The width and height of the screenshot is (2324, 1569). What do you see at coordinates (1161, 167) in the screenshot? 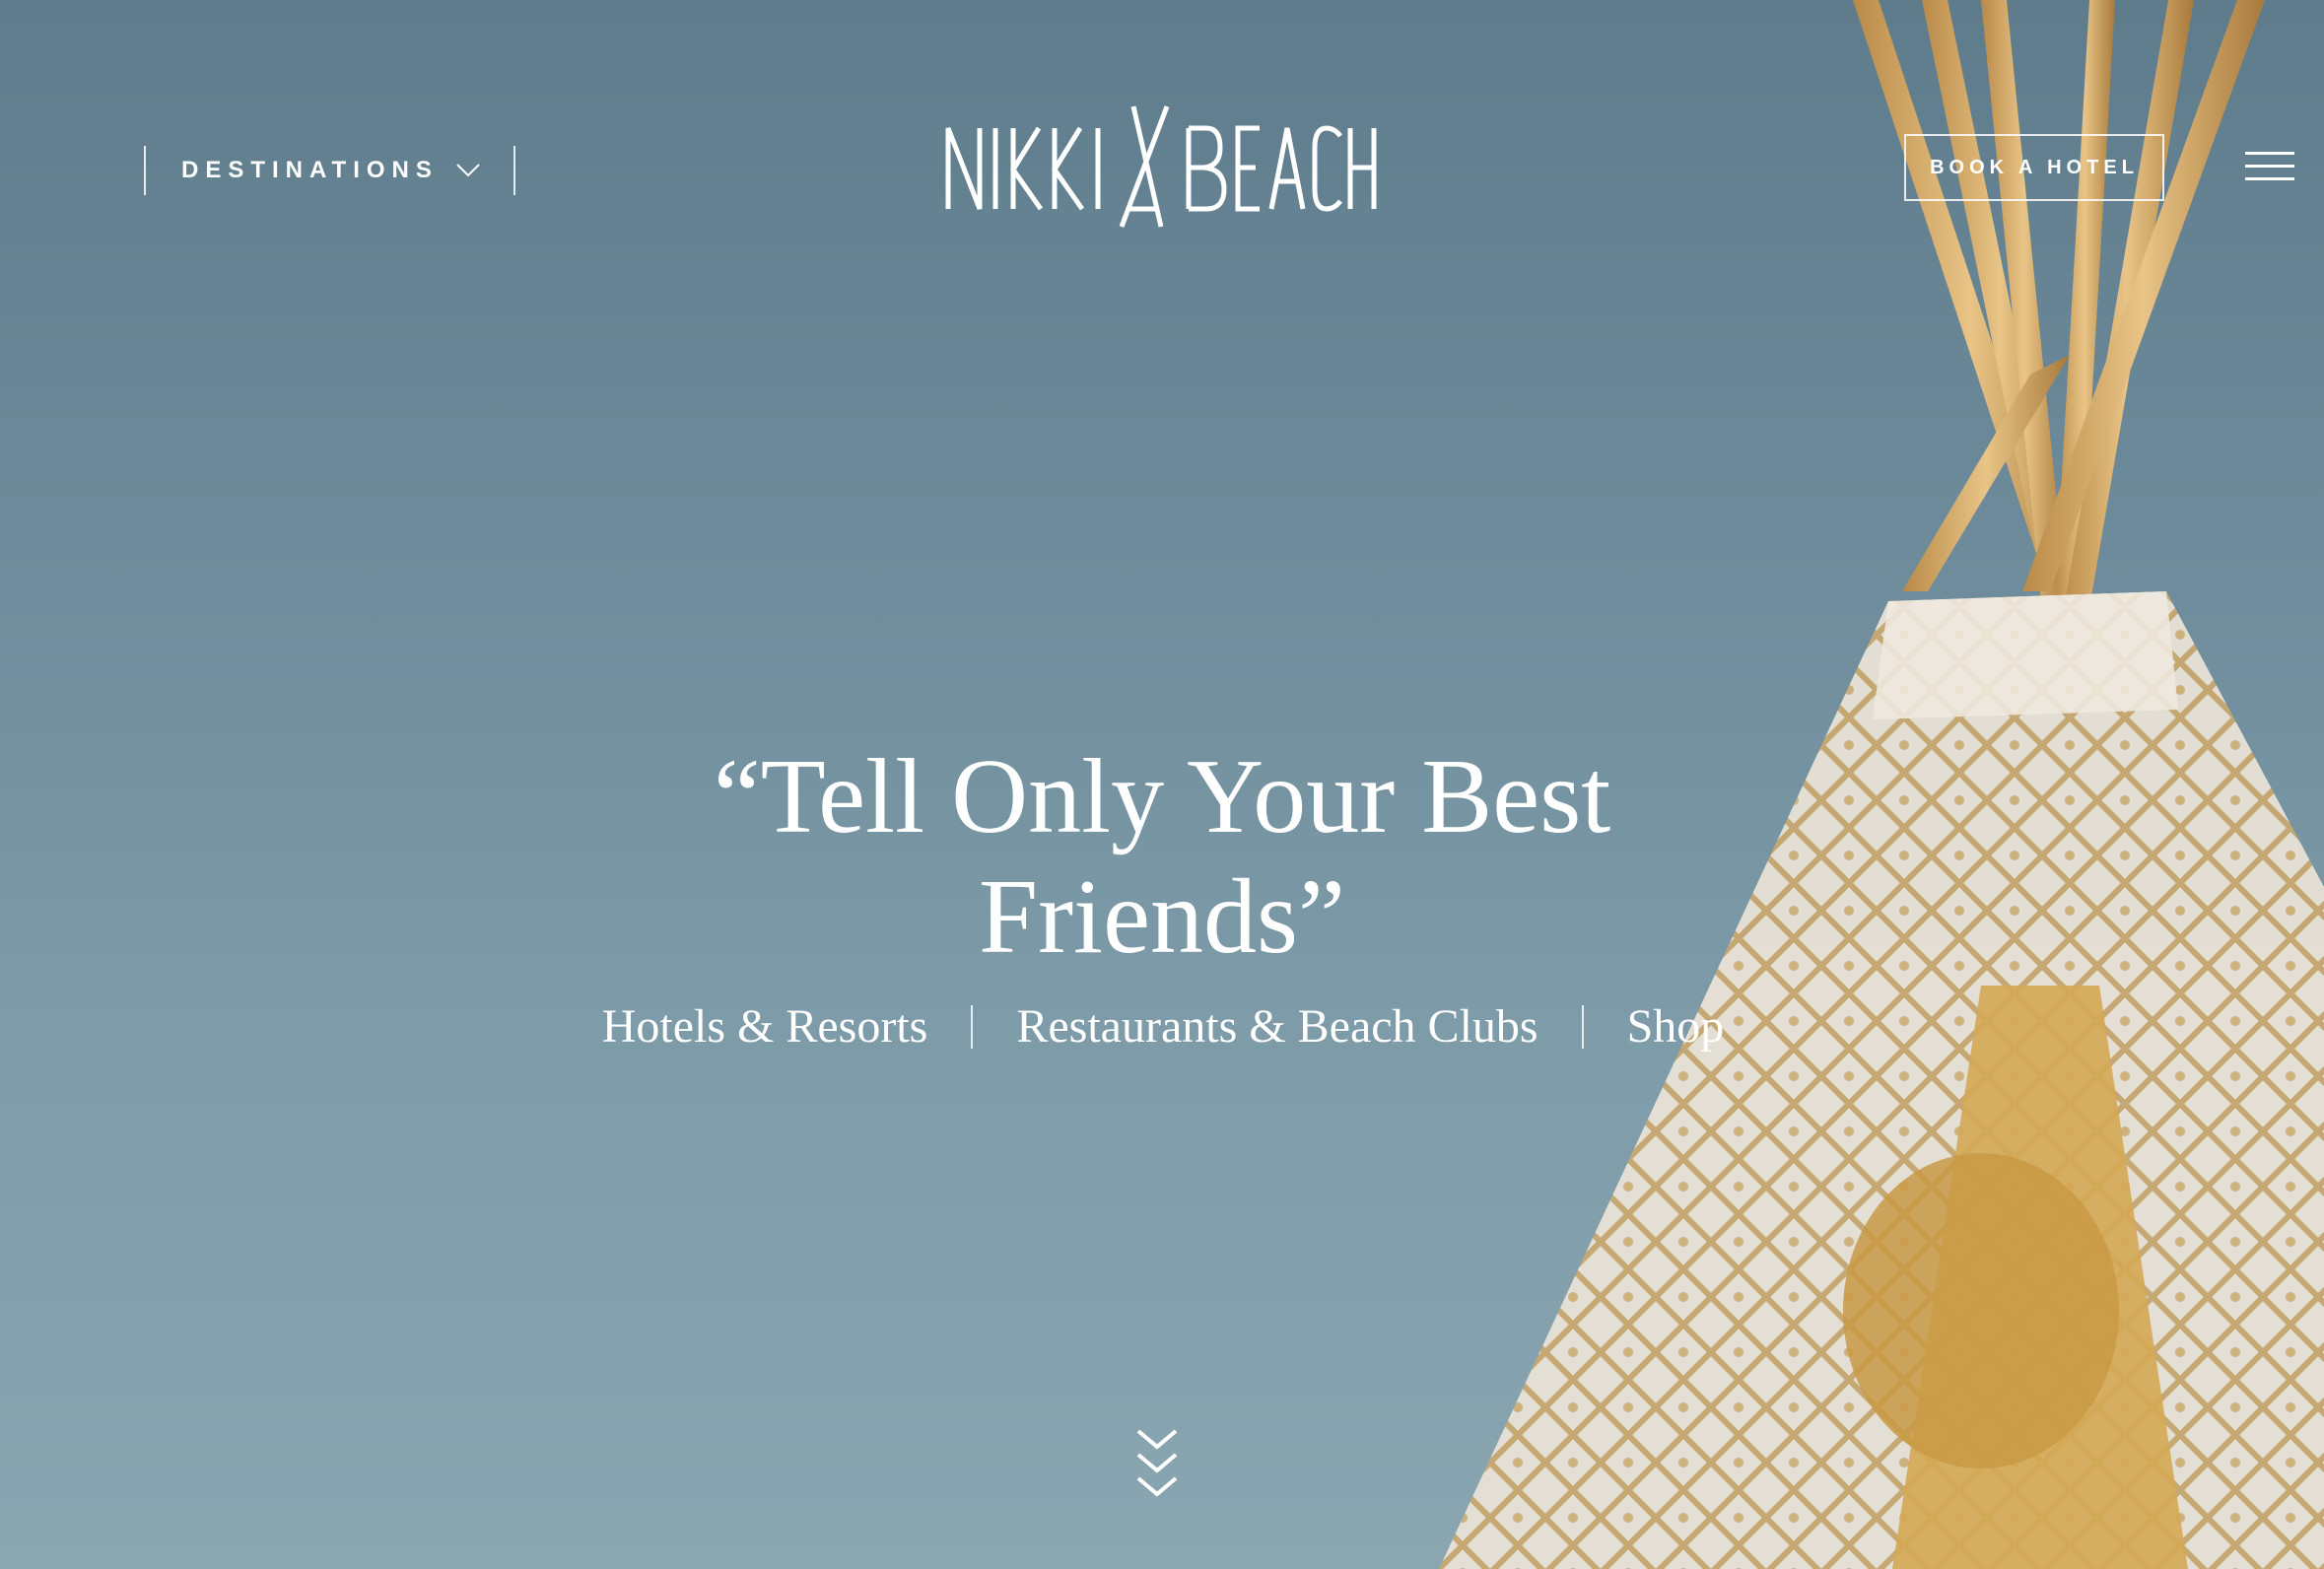
I see `nikki-beach-logo` at bounding box center [1161, 167].